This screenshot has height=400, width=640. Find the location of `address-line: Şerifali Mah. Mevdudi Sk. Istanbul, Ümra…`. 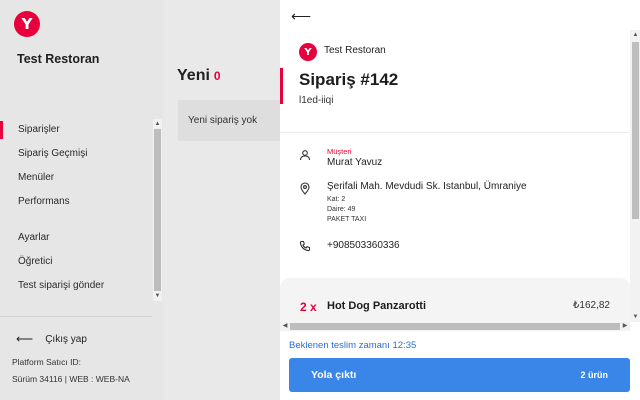

address-line: Şerifali Mah. Mevdudi Sk. Istanbul, Ümra… is located at coordinates (427, 186).